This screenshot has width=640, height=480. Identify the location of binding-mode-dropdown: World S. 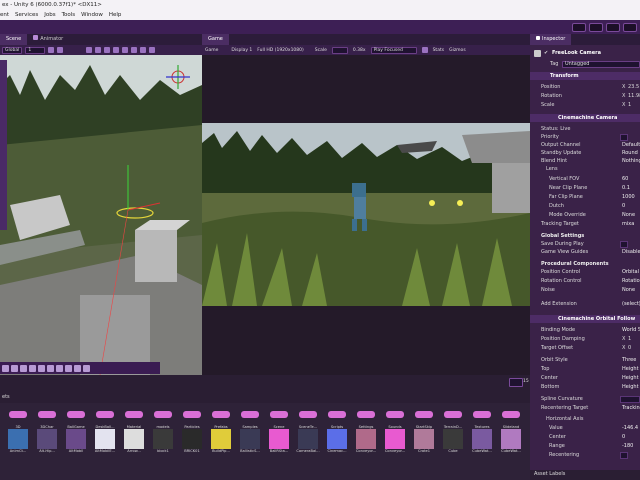
(631, 330).